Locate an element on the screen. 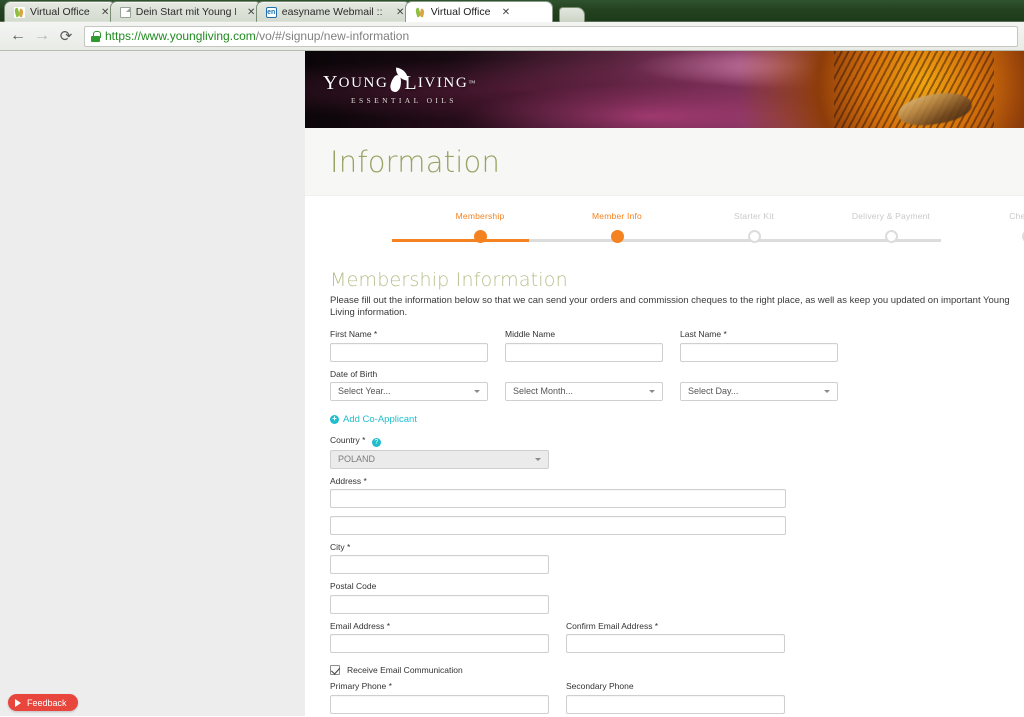 The image size is (1024, 717). browser-tab-3: en easyname Webmail :: Utw ✕ is located at coordinates (333, 11).